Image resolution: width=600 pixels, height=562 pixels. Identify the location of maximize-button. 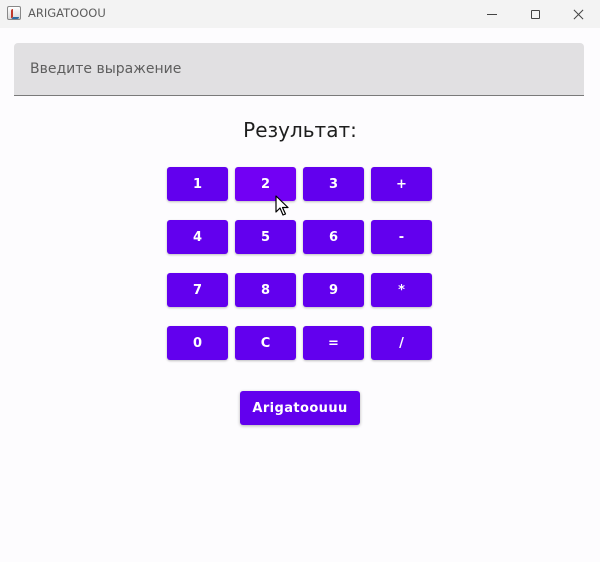
(535, 14).